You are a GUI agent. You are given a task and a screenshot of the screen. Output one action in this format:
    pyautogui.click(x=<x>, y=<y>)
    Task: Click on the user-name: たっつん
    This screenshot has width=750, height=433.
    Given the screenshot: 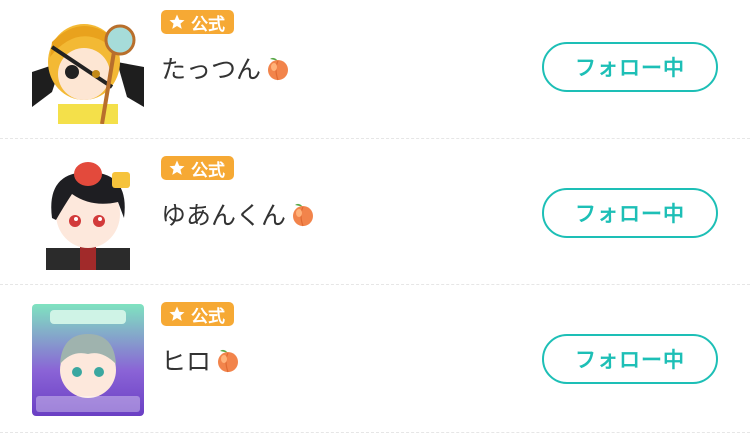 What is the action you would take?
    pyautogui.click(x=226, y=68)
    